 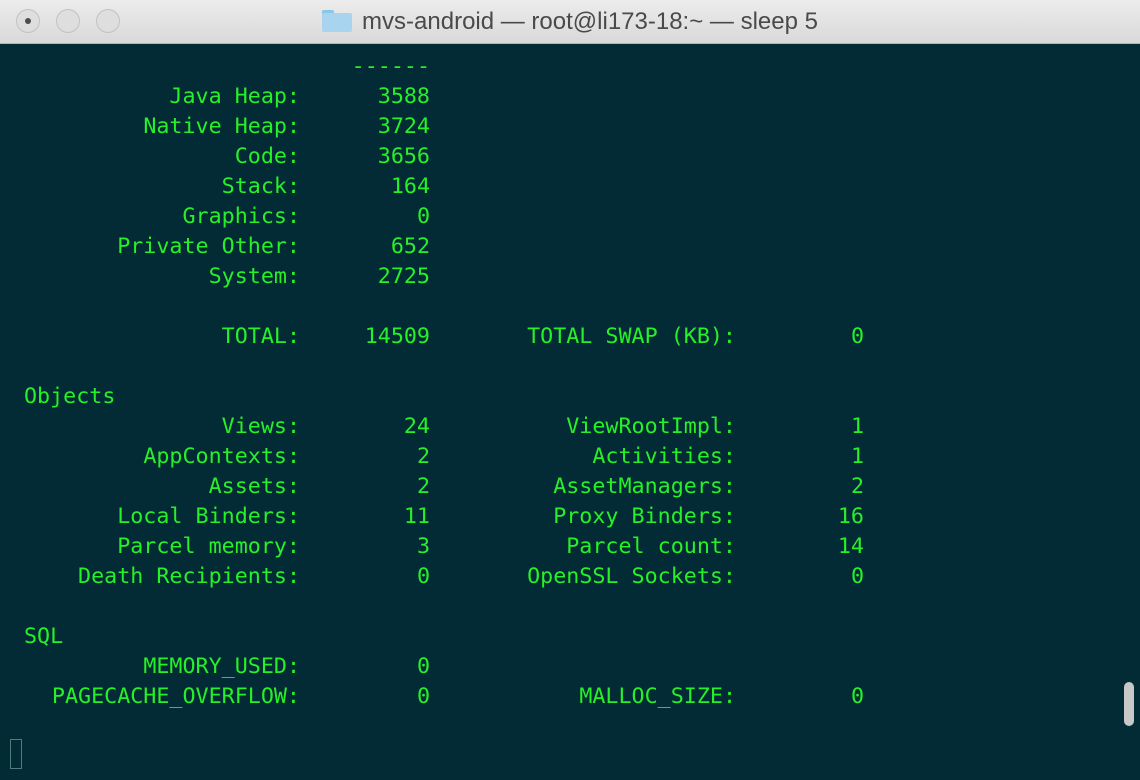 What do you see at coordinates (644, 486) in the screenshot?
I see `object-label-2: AssetManagers:` at bounding box center [644, 486].